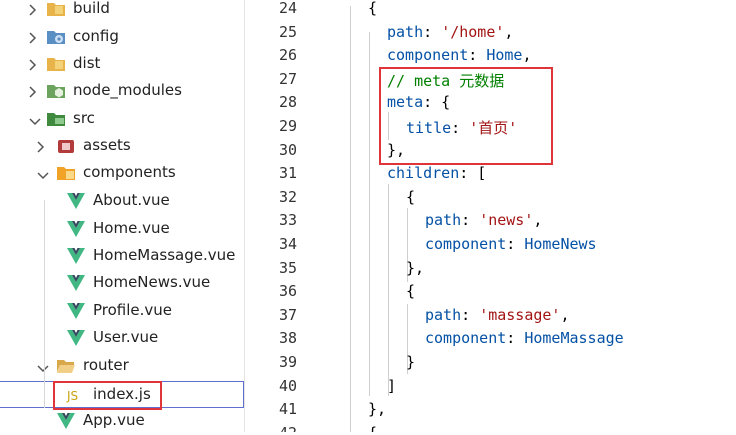  Describe the element at coordinates (466, 338) in the screenshot. I see `code-token-key: component` at that location.